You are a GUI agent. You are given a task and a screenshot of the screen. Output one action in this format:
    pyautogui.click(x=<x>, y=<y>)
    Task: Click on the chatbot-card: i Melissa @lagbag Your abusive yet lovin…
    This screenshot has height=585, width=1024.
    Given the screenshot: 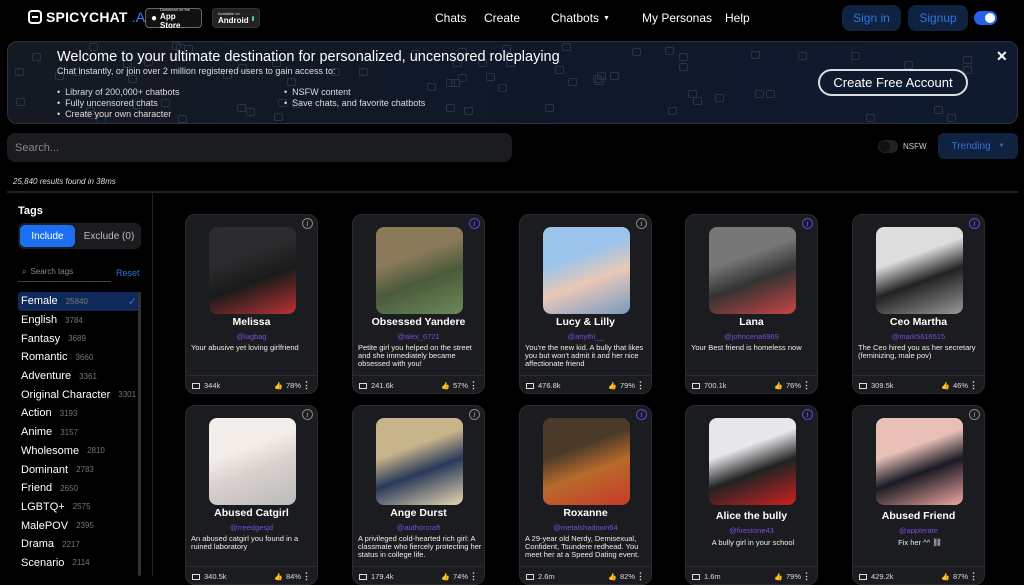 What is the action you would take?
    pyautogui.click(x=251, y=304)
    